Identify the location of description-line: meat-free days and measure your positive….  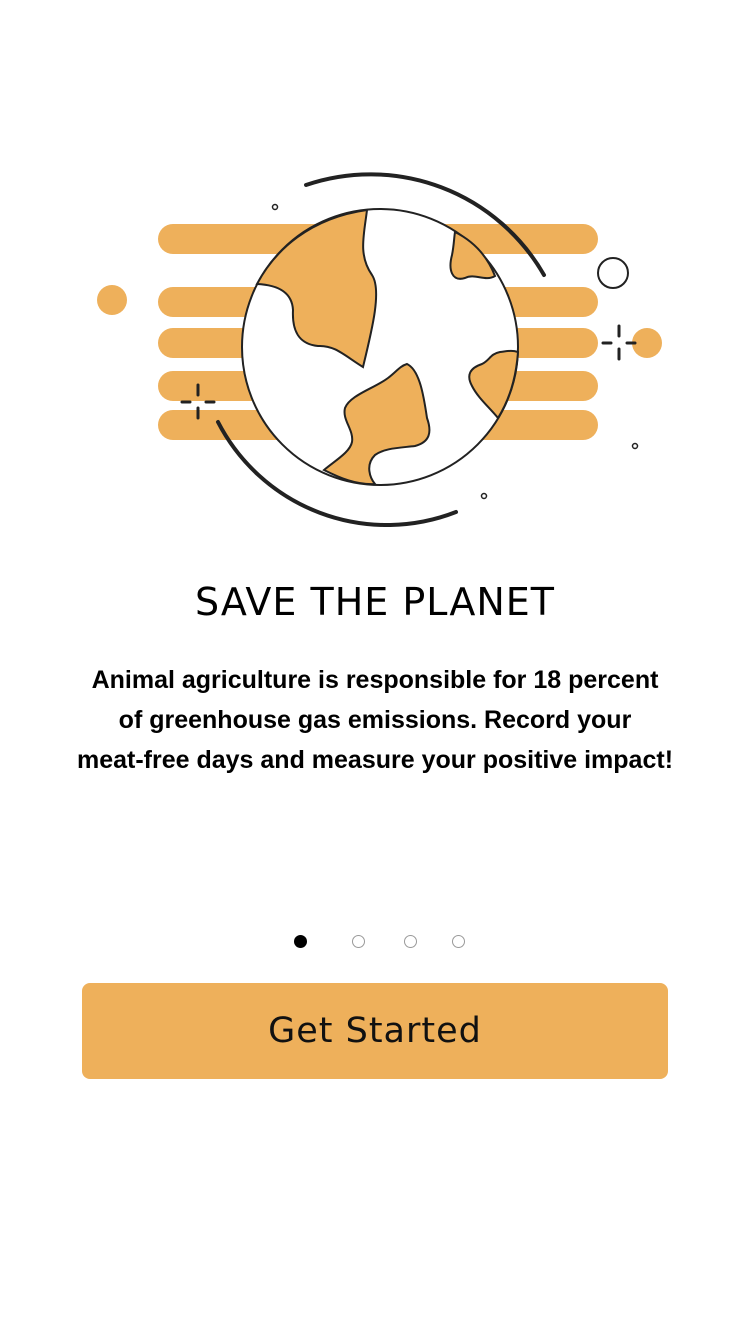
(375, 760).